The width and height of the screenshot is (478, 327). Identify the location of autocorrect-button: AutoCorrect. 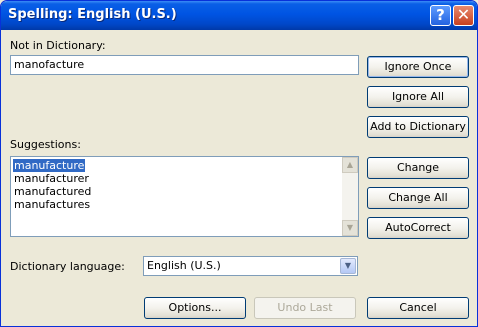
(418, 228).